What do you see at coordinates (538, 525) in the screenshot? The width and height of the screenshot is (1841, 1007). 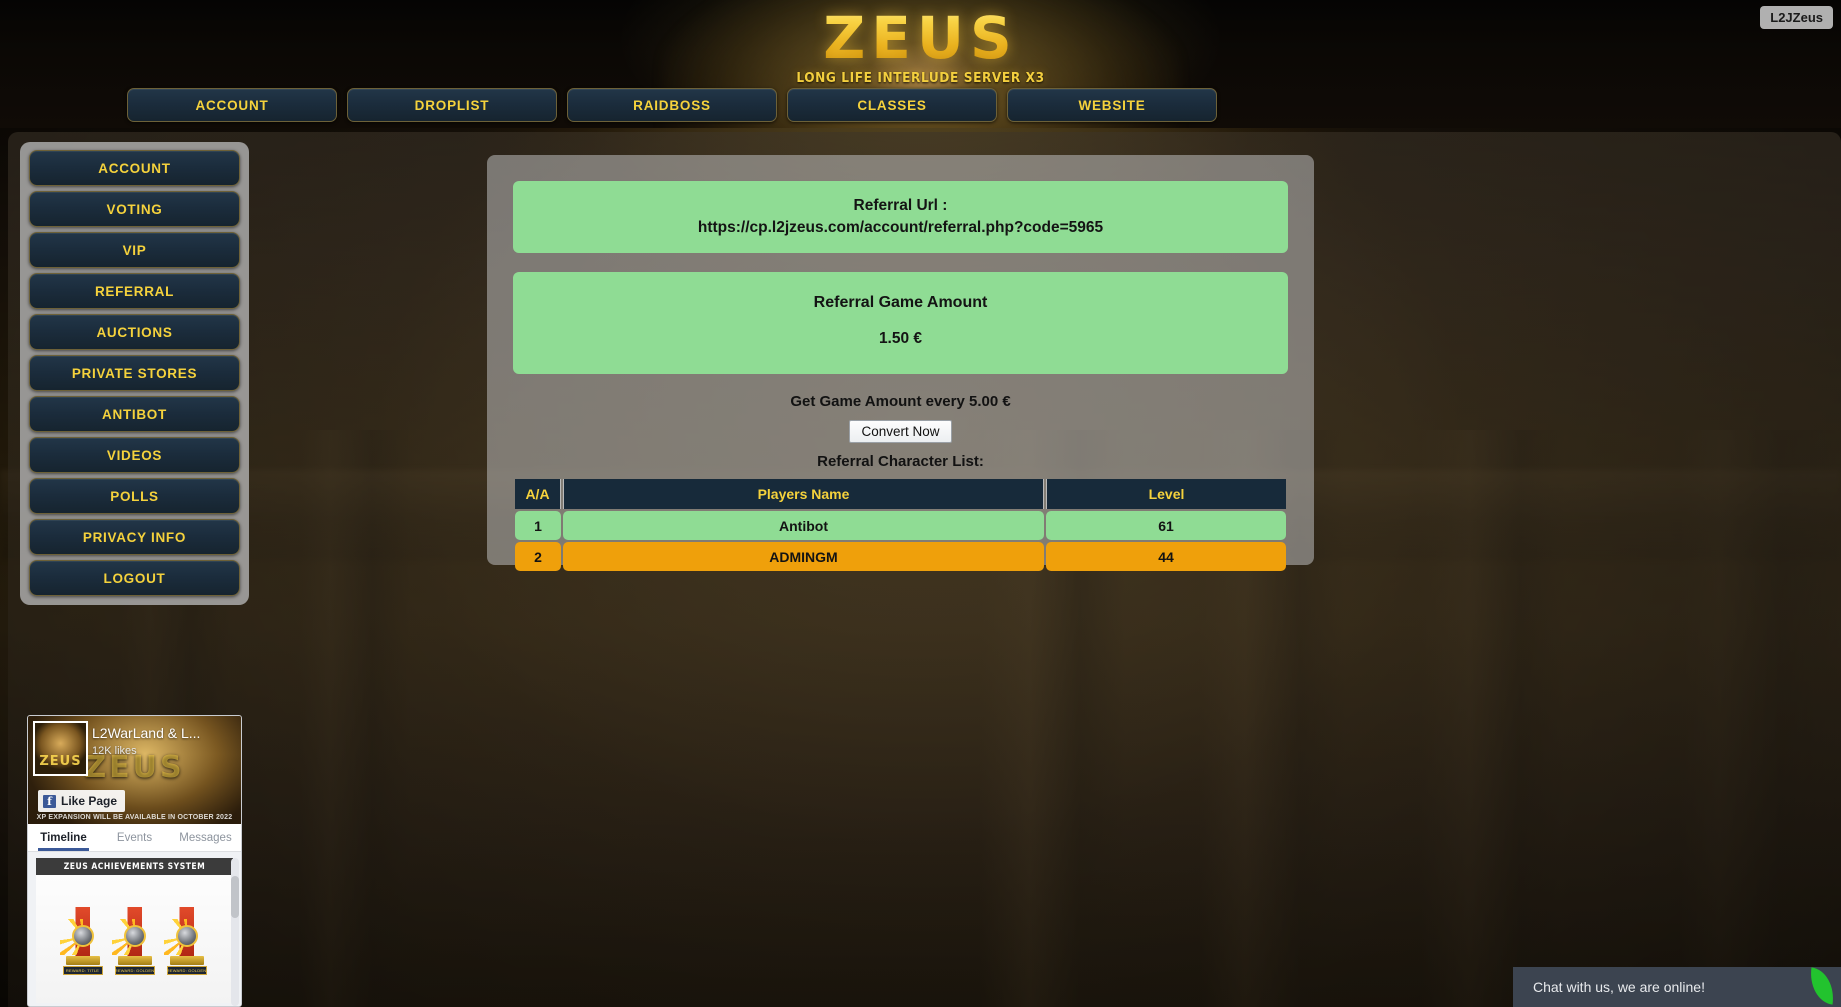 I see `cell-aa: 1` at bounding box center [538, 525].